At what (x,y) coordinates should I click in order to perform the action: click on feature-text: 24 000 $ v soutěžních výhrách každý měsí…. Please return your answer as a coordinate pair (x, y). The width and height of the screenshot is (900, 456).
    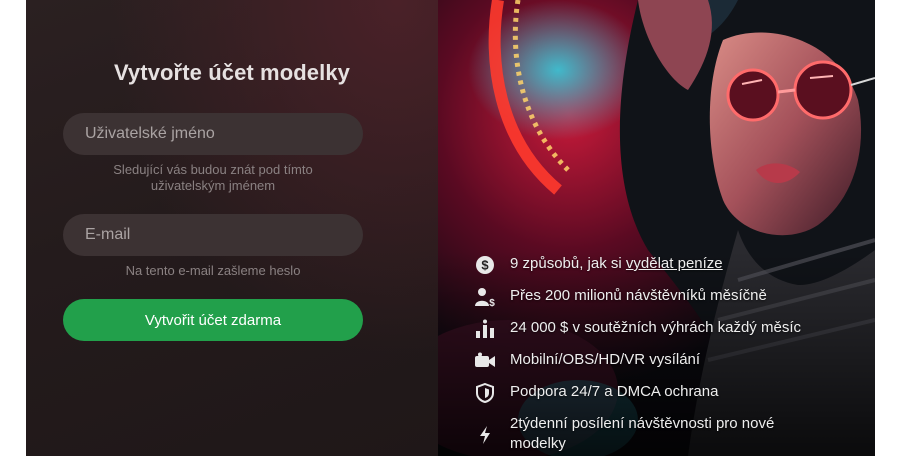
    Looking at the image, I should click on (655, 327).